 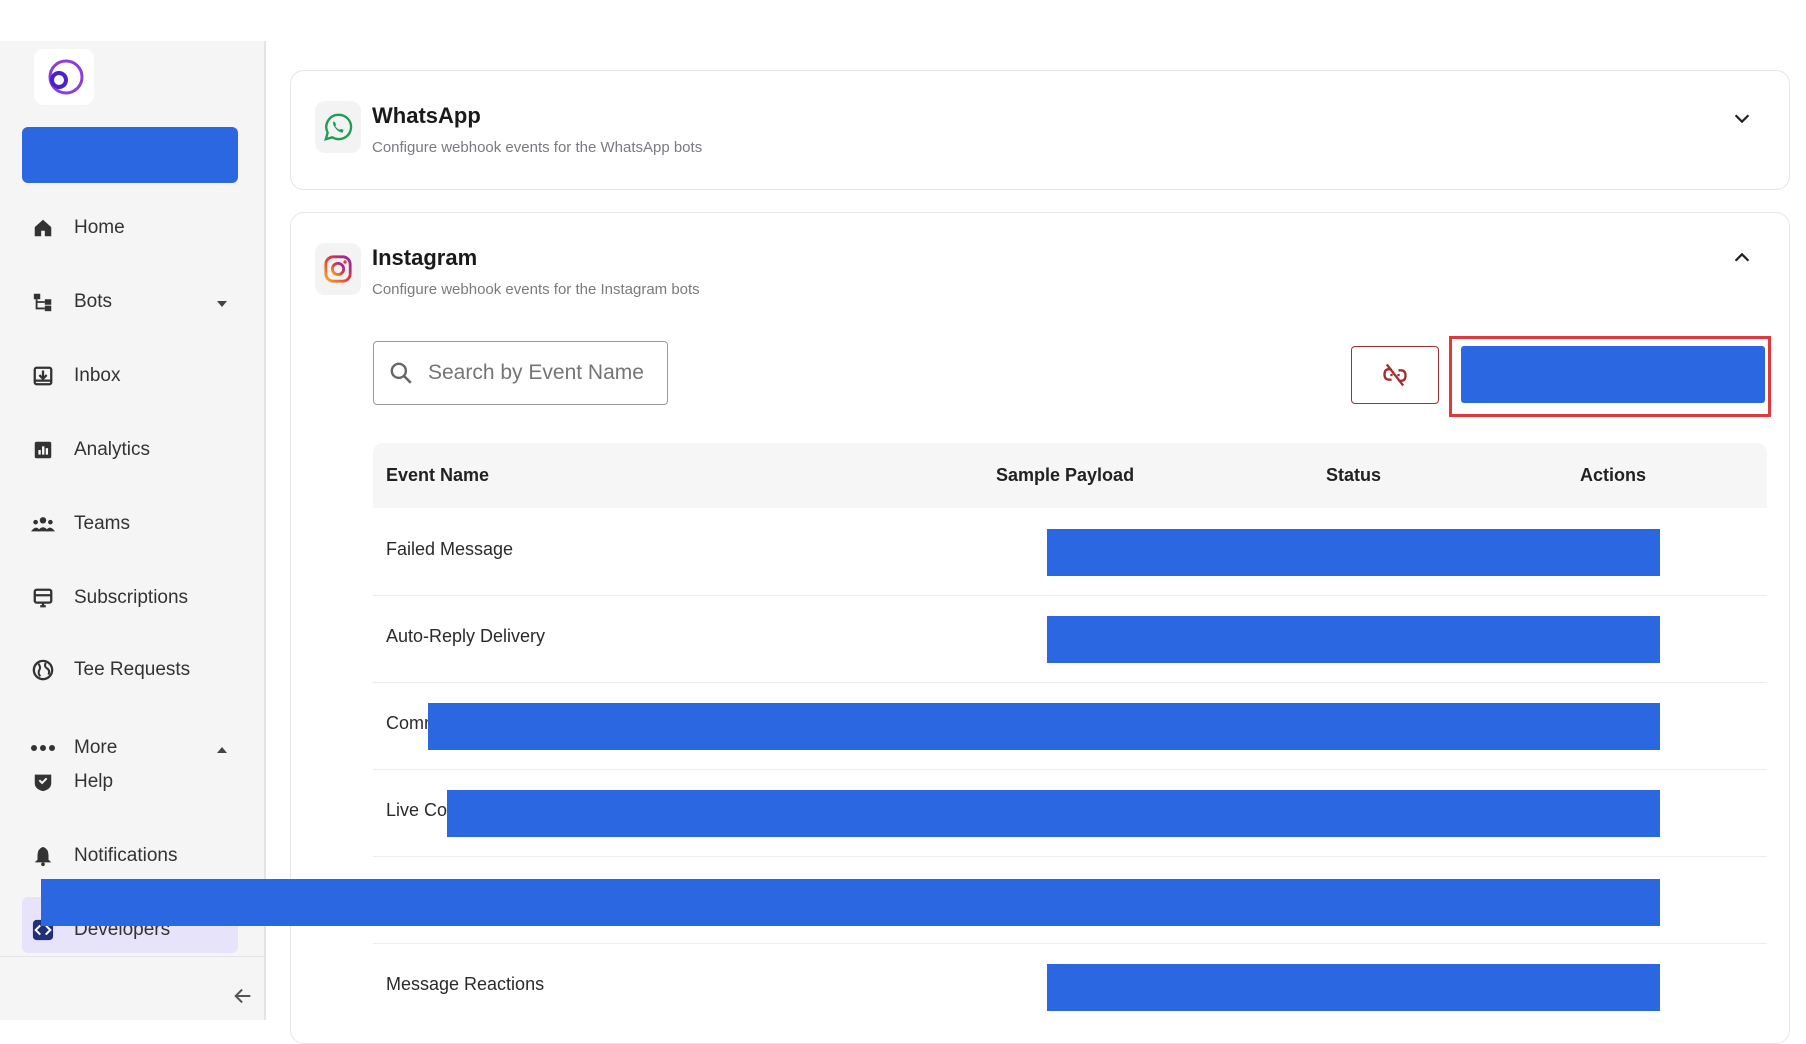 I want to click on divider, so click(x=132, y=956).